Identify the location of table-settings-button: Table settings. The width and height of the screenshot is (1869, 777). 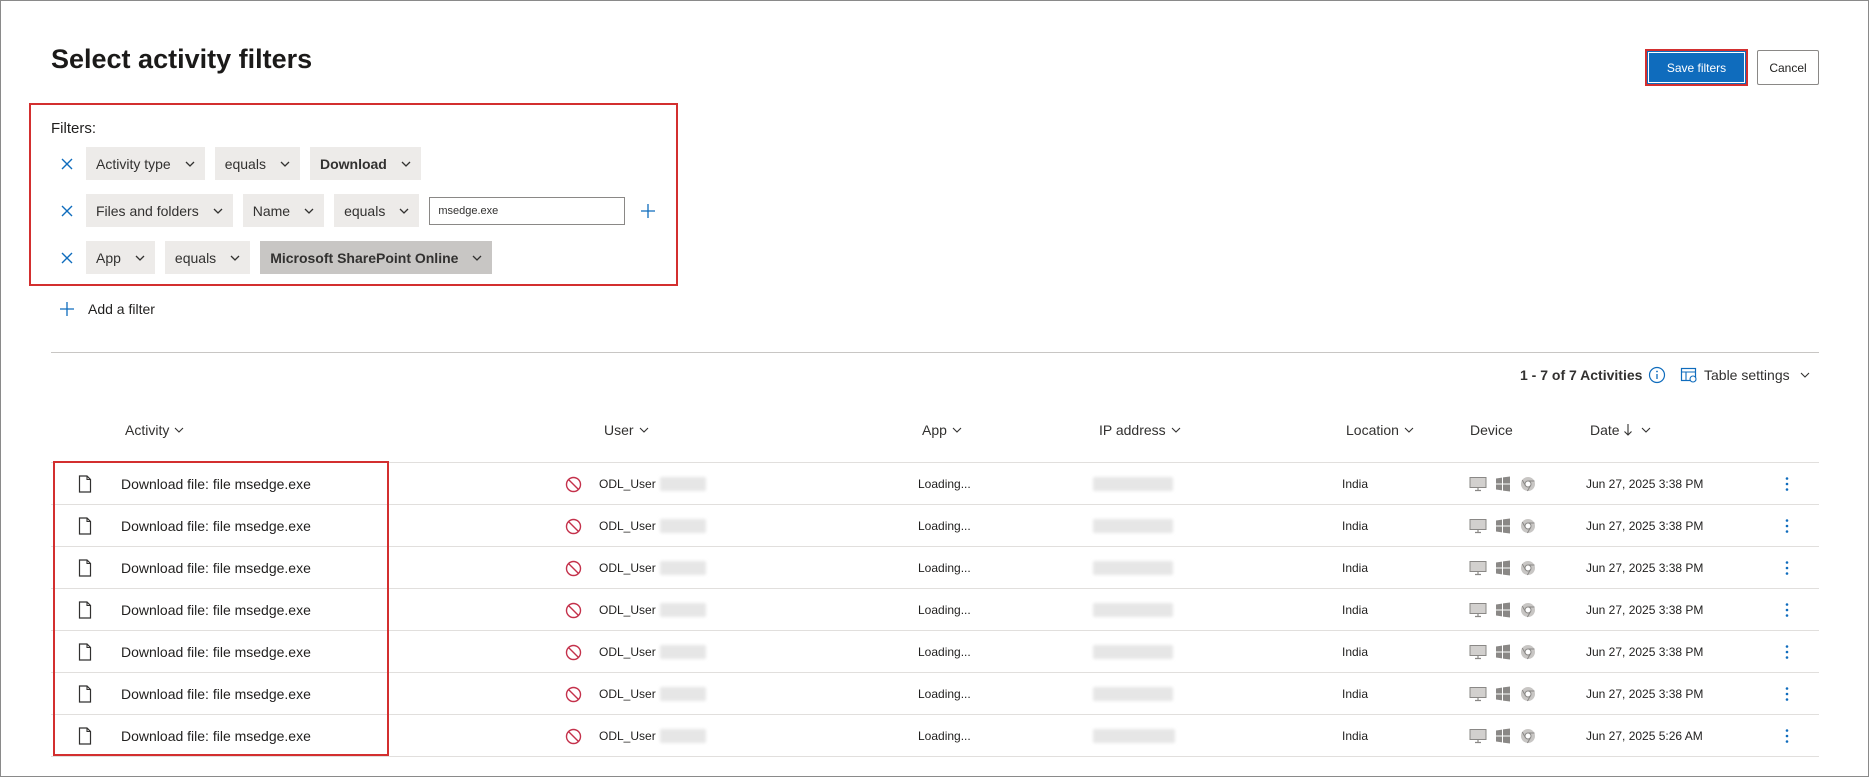
(1745, 375).